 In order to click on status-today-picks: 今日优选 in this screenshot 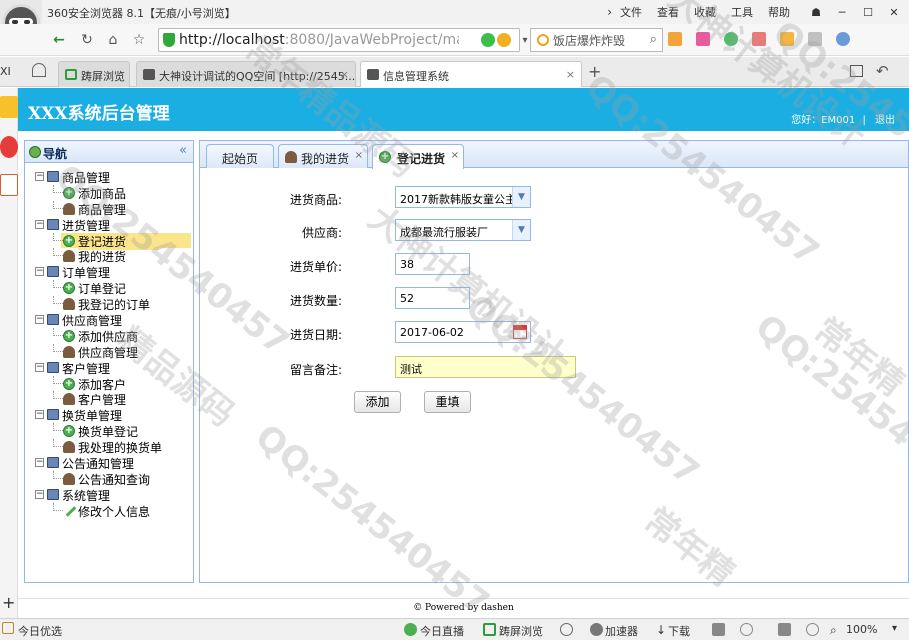, I will do `click(40, 631)`.